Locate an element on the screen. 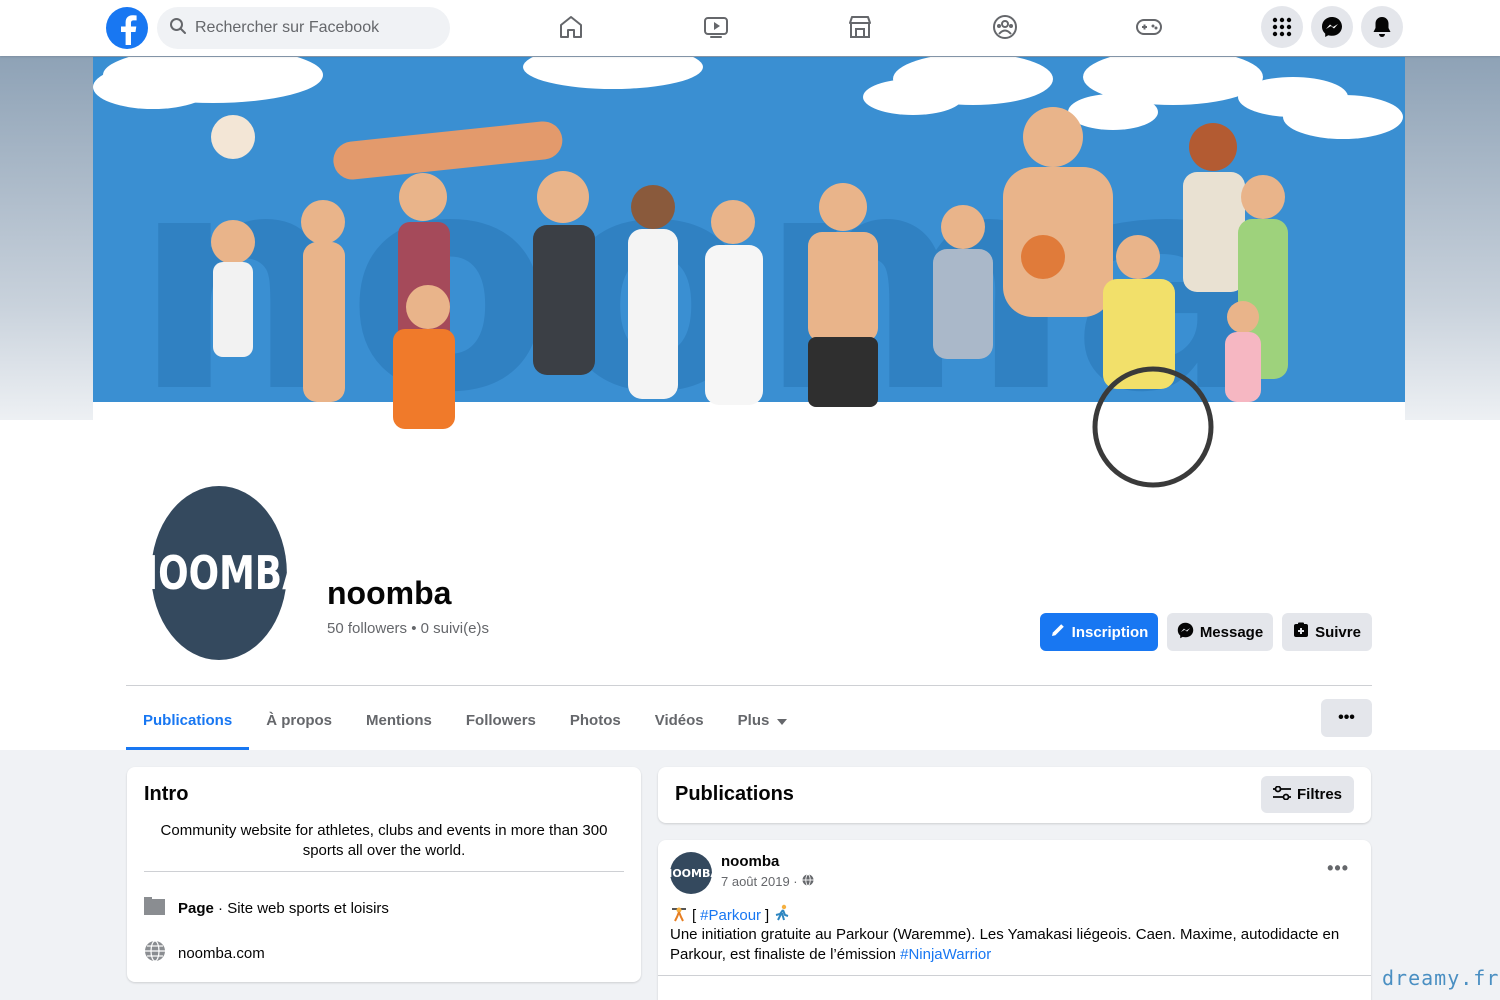  watch-icon is located at coordinates (716, 27).